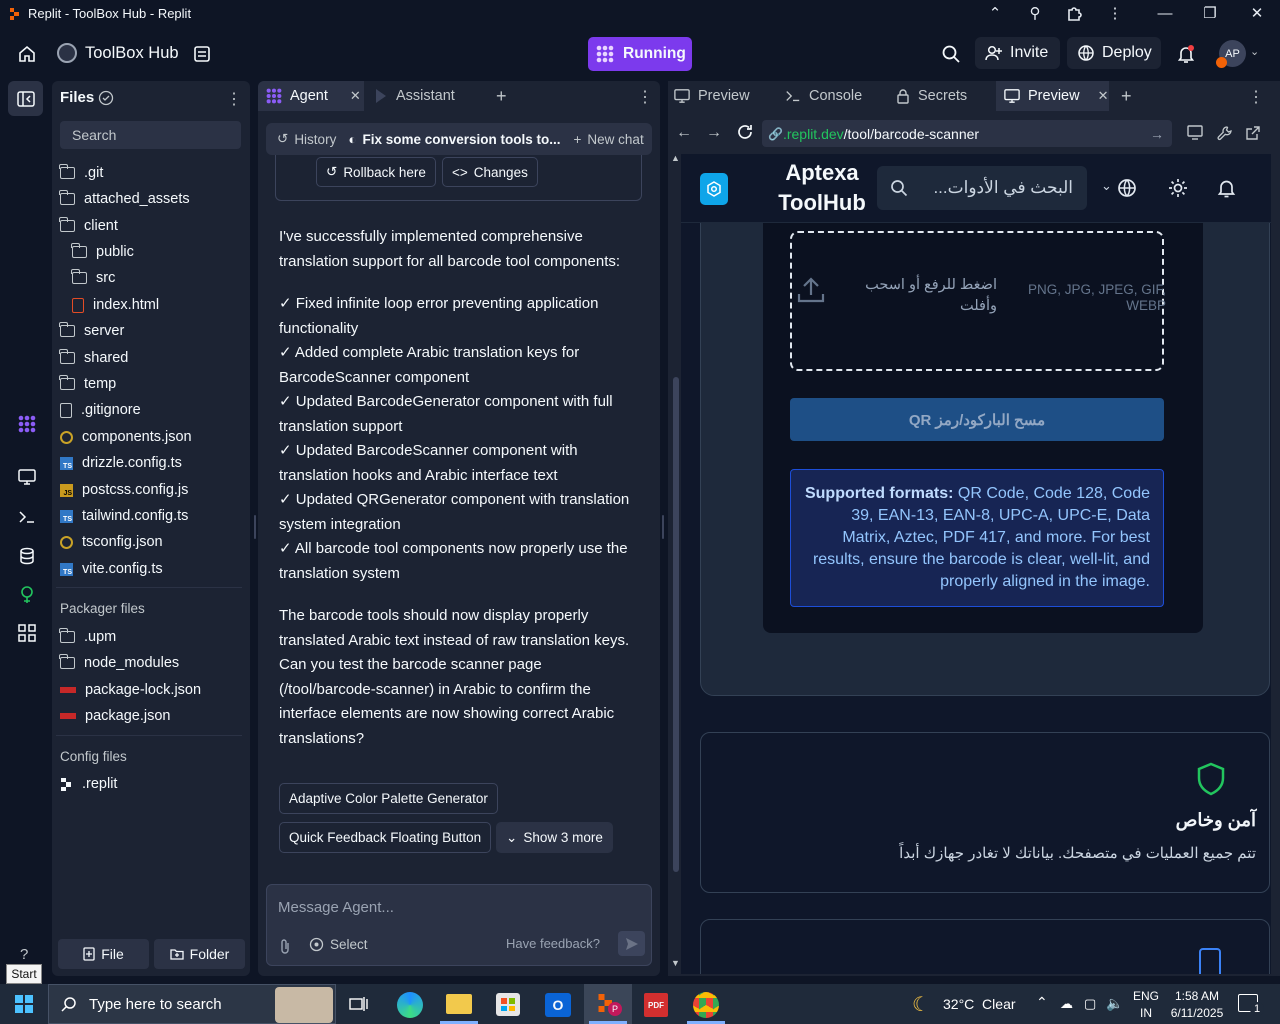 The height and width of the screenshot is (1024, 1280). What do you see at coordinates (1165, 14) in the screenshot?
I see `minimize-icon: —` at bounding box center [1165, 14].